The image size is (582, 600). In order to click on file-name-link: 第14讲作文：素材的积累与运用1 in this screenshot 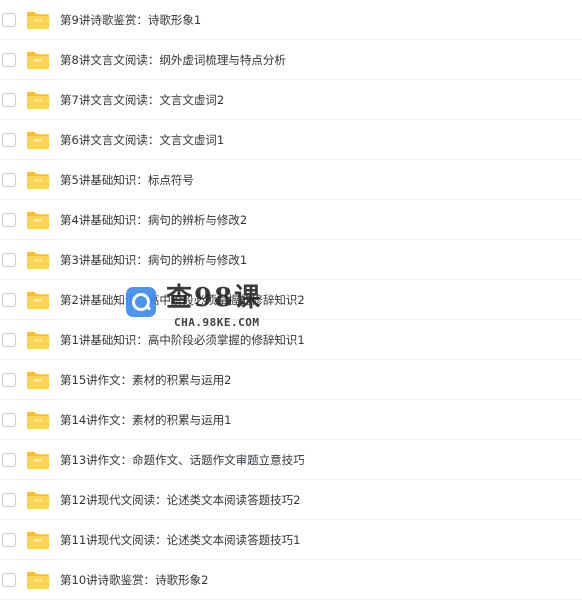, I will do `click(145, 420)`.